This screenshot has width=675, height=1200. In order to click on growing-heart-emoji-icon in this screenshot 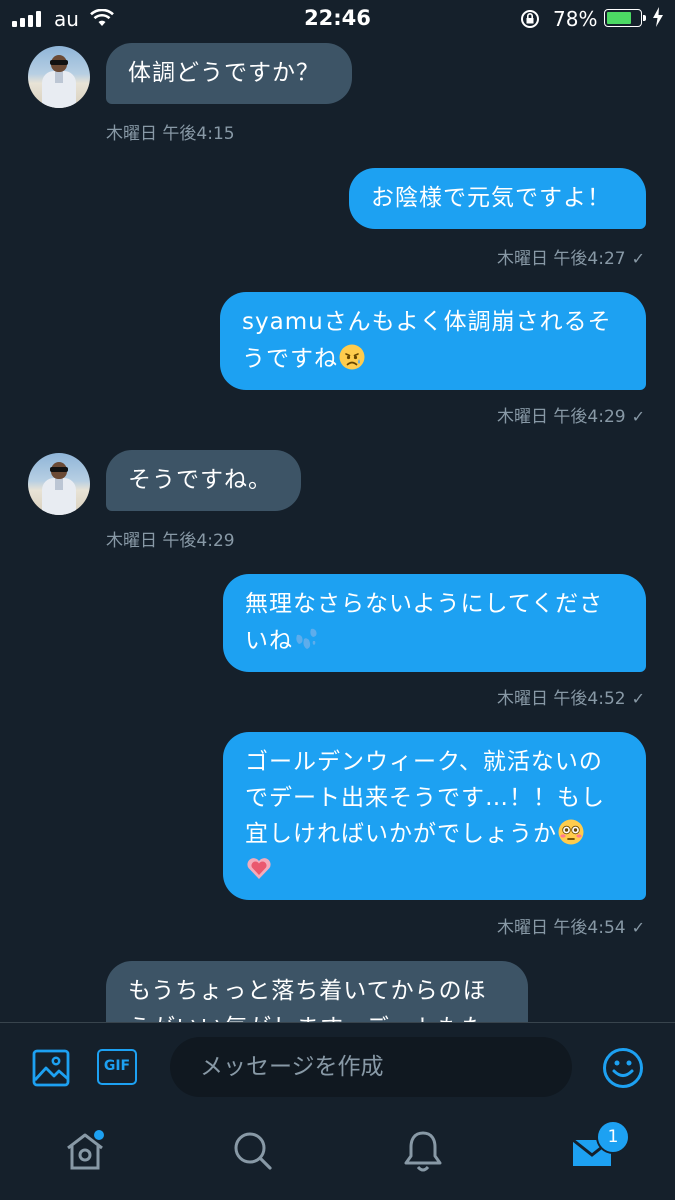, I will do `click(259, 868)`.